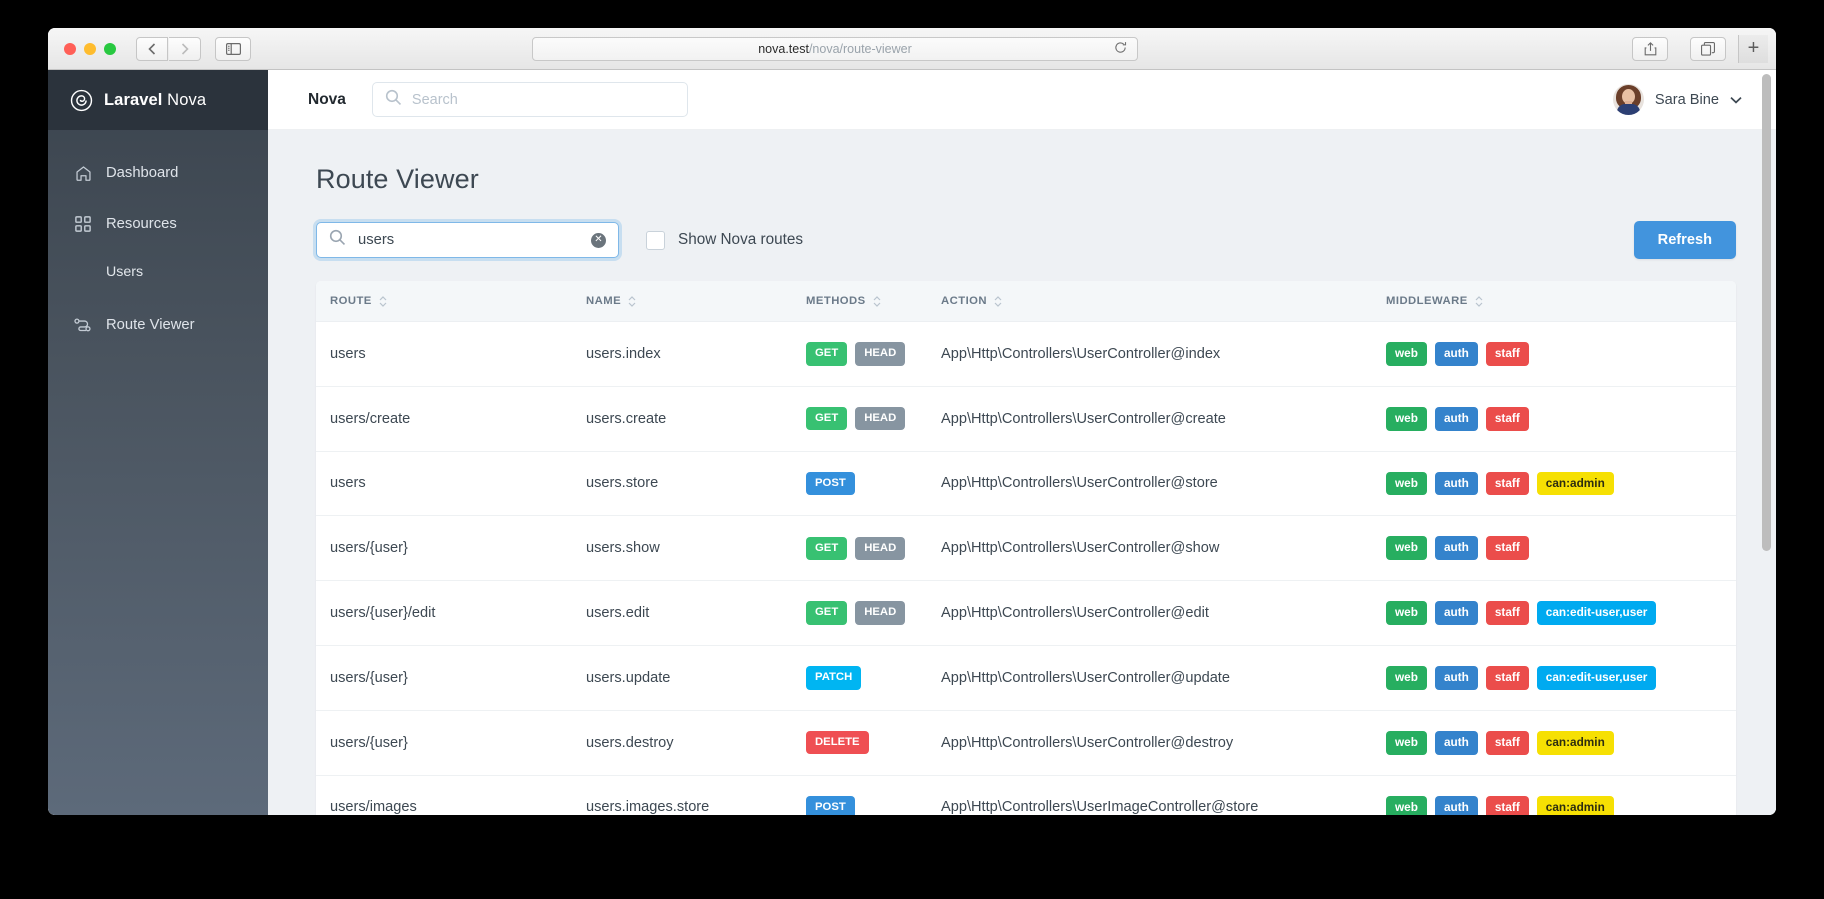  What do you see at coordinates (1427, 301) in the screenshot?
I see `column-label: MIDDLEWARE` at bounding box center [1427, 301].